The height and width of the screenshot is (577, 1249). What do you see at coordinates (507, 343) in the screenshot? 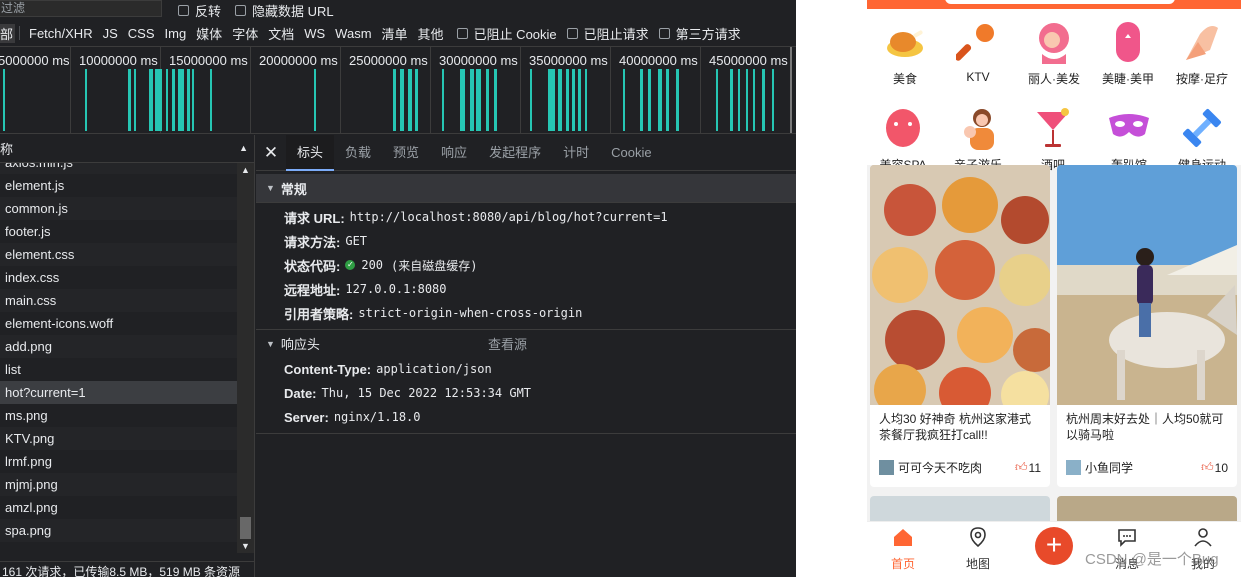
I see `view-source-link: 查看源` at bounding box center [507, 343].